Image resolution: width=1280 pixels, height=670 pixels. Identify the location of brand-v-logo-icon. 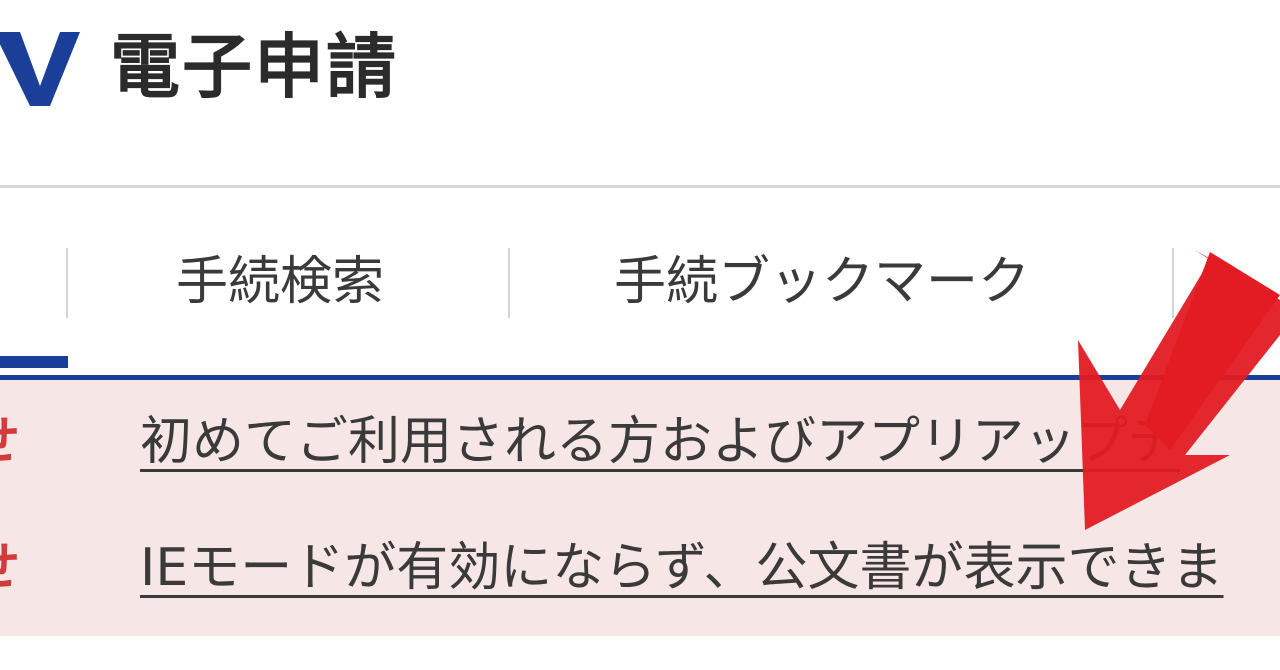
(40, 67).